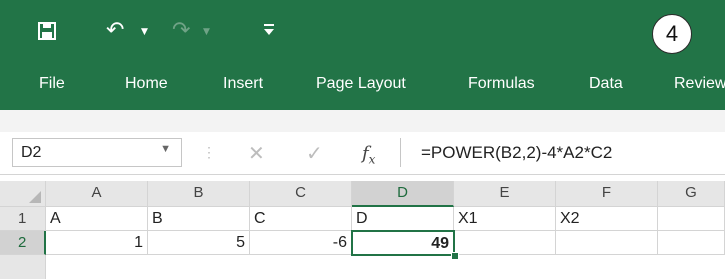 This screenshot has width=725, height=279. I want to click on redo-icon: ↷, so click(181, 31).